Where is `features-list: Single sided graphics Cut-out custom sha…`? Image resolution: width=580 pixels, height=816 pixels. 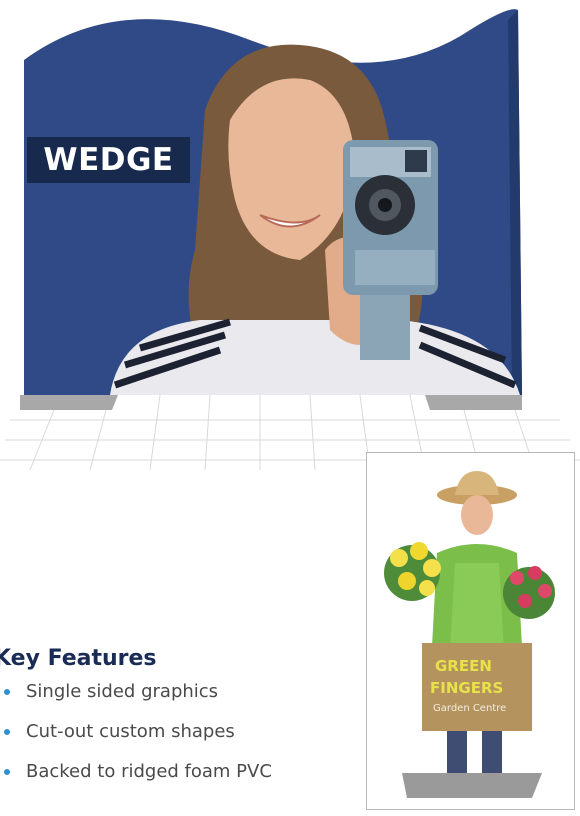 features-list: Single sided graphics Cut-out custom sha… is located at coordinates (136, 732).